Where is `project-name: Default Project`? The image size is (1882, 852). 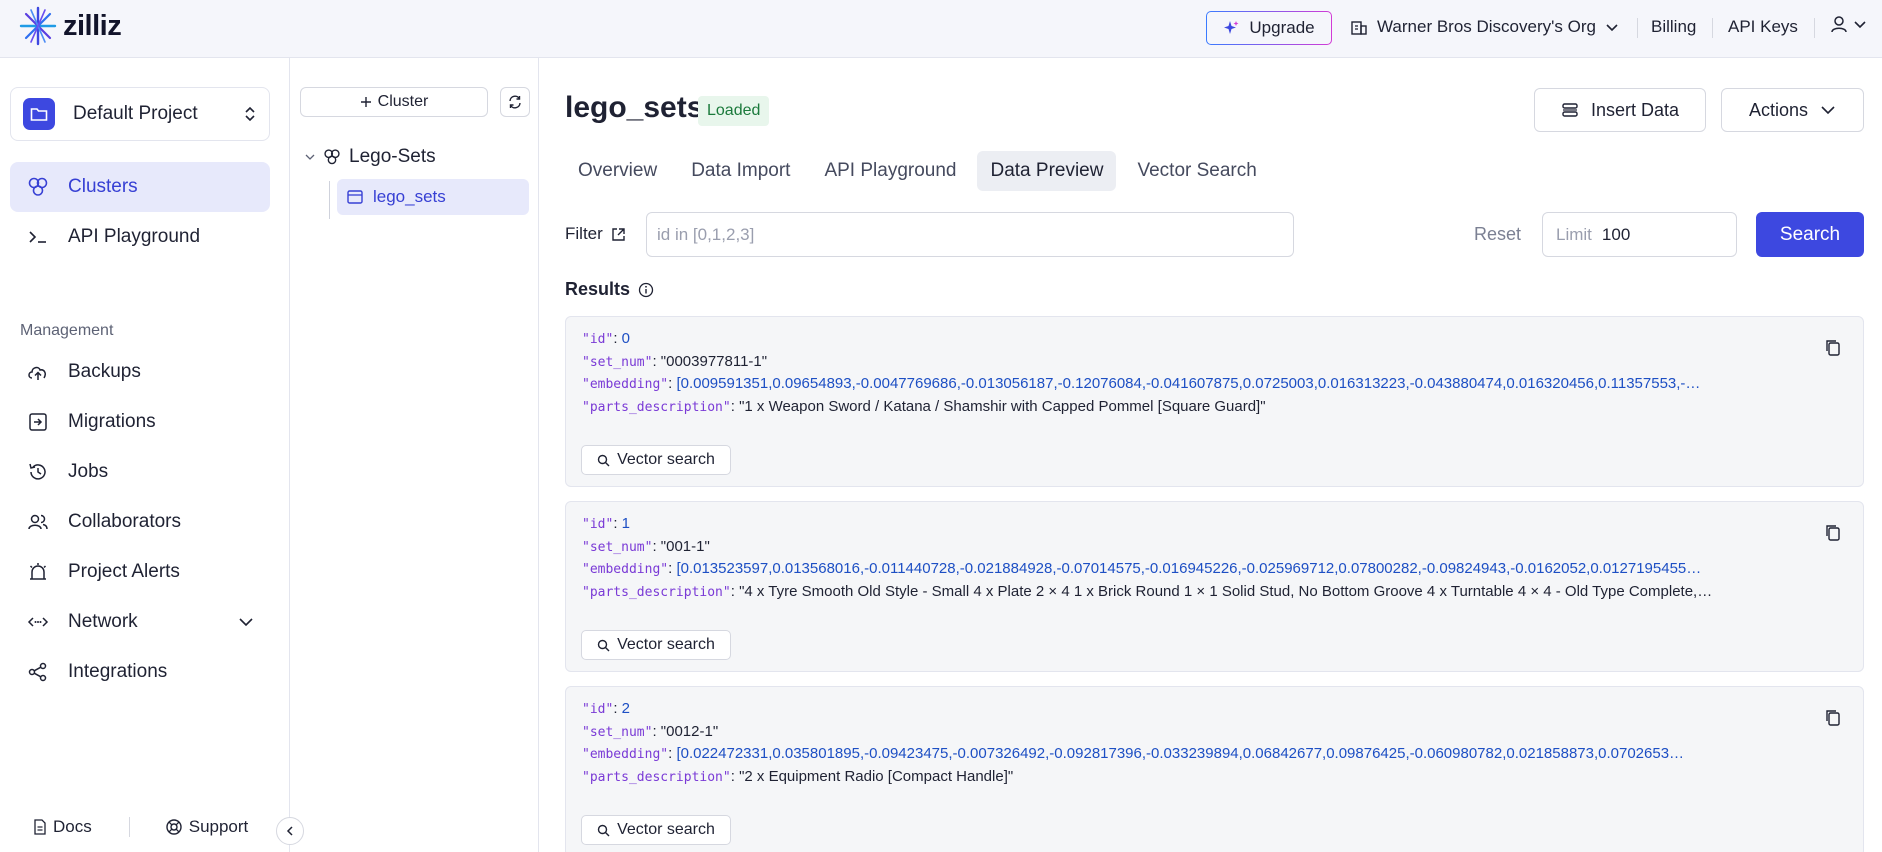
project-name: Default Project is located at coordinates (135, 113).